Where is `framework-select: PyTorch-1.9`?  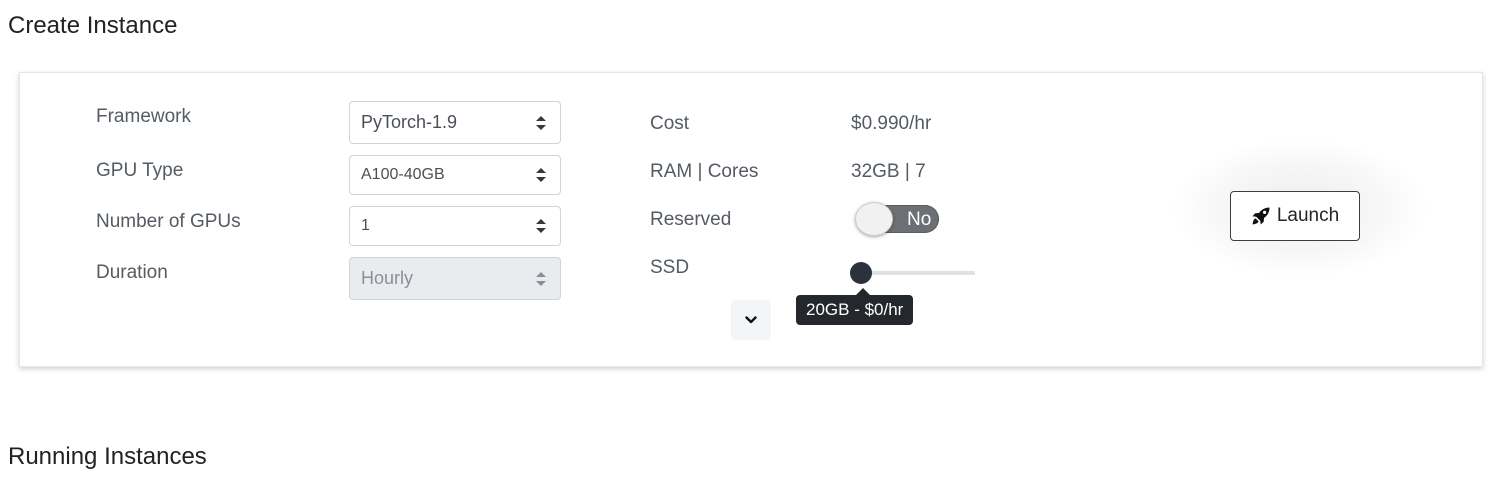
framework-select: PyTorch-1.9 is located at coordinates (455, 122).